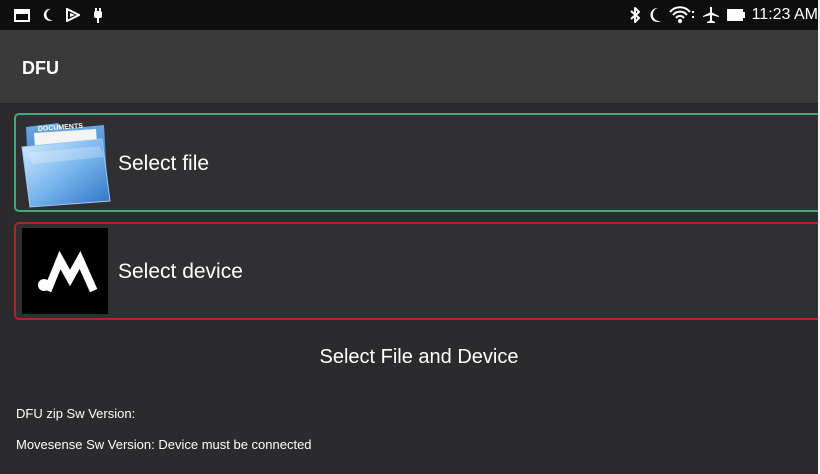 The image size is (820, 474). Describe the element at coordinates (98, 15) in the screenshot. I see `notification-icon` at that location.